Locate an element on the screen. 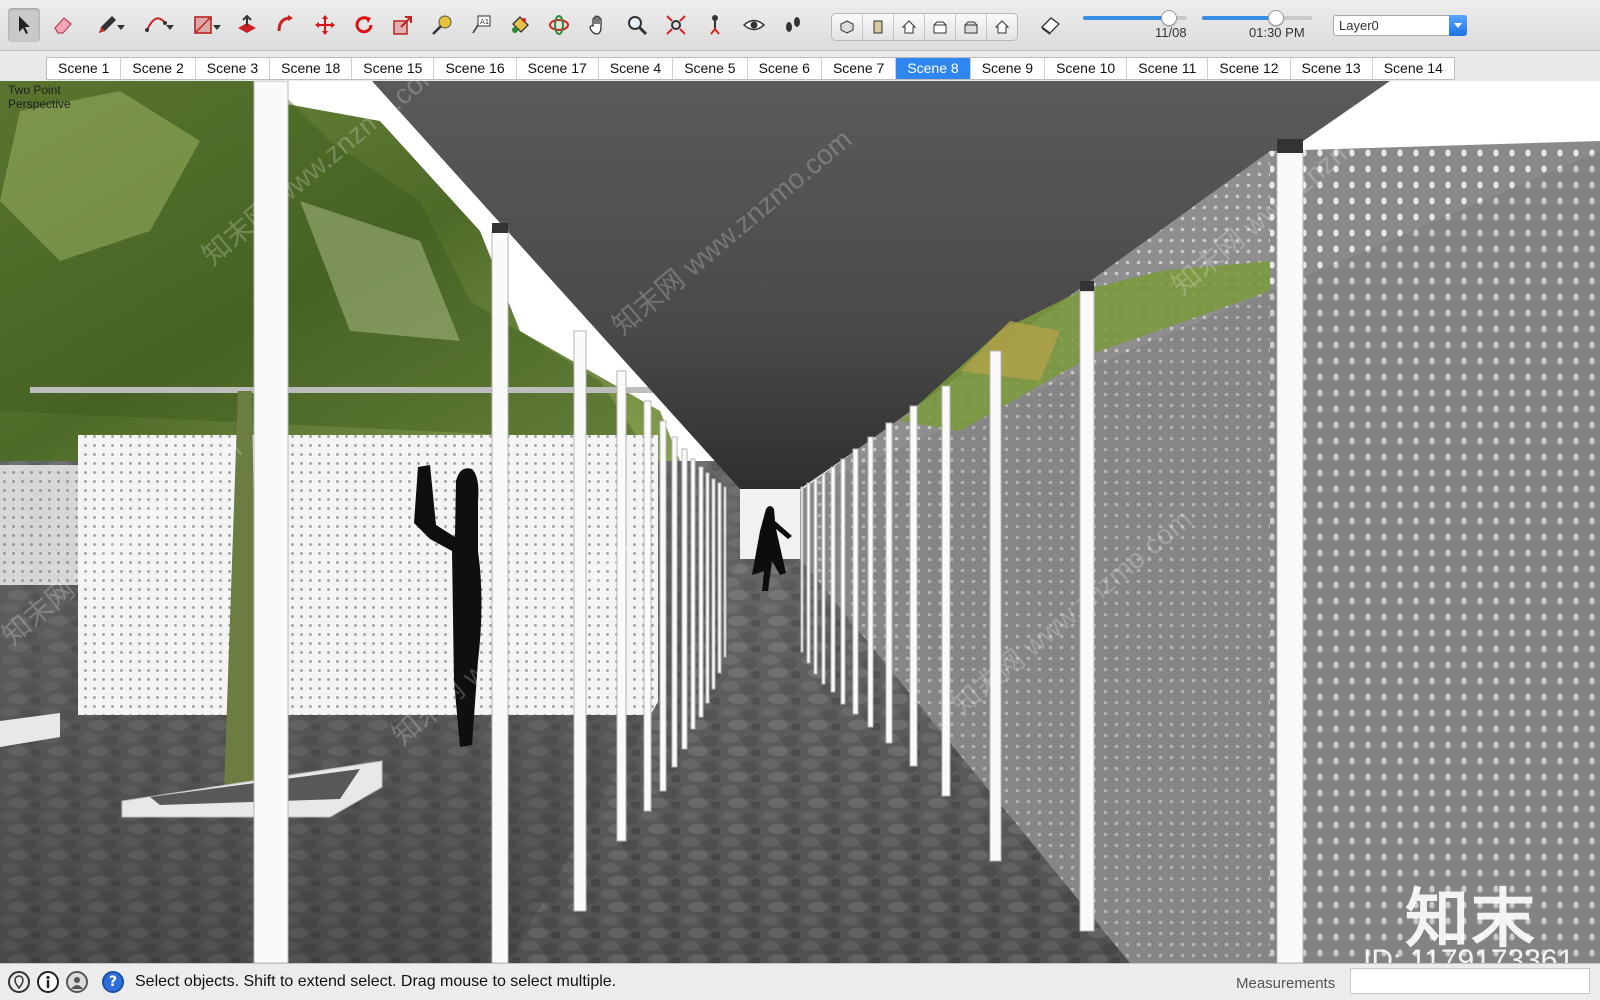  arc-tool-dropdown-icon is located at coordinates (170, 27).